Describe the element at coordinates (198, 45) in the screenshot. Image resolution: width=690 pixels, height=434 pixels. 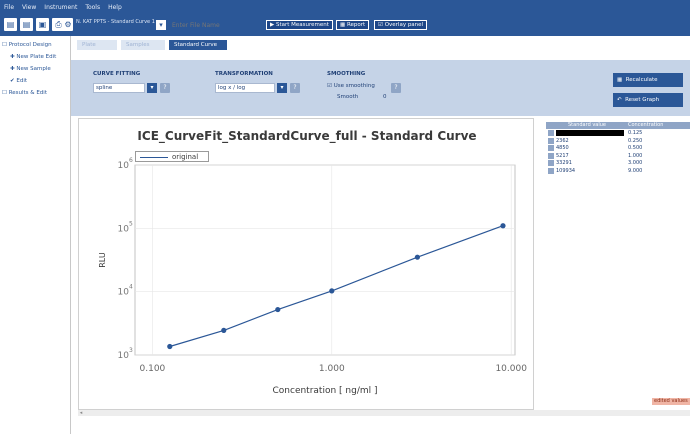
I see `tab-standard-curve: Standard Curve` at that location.